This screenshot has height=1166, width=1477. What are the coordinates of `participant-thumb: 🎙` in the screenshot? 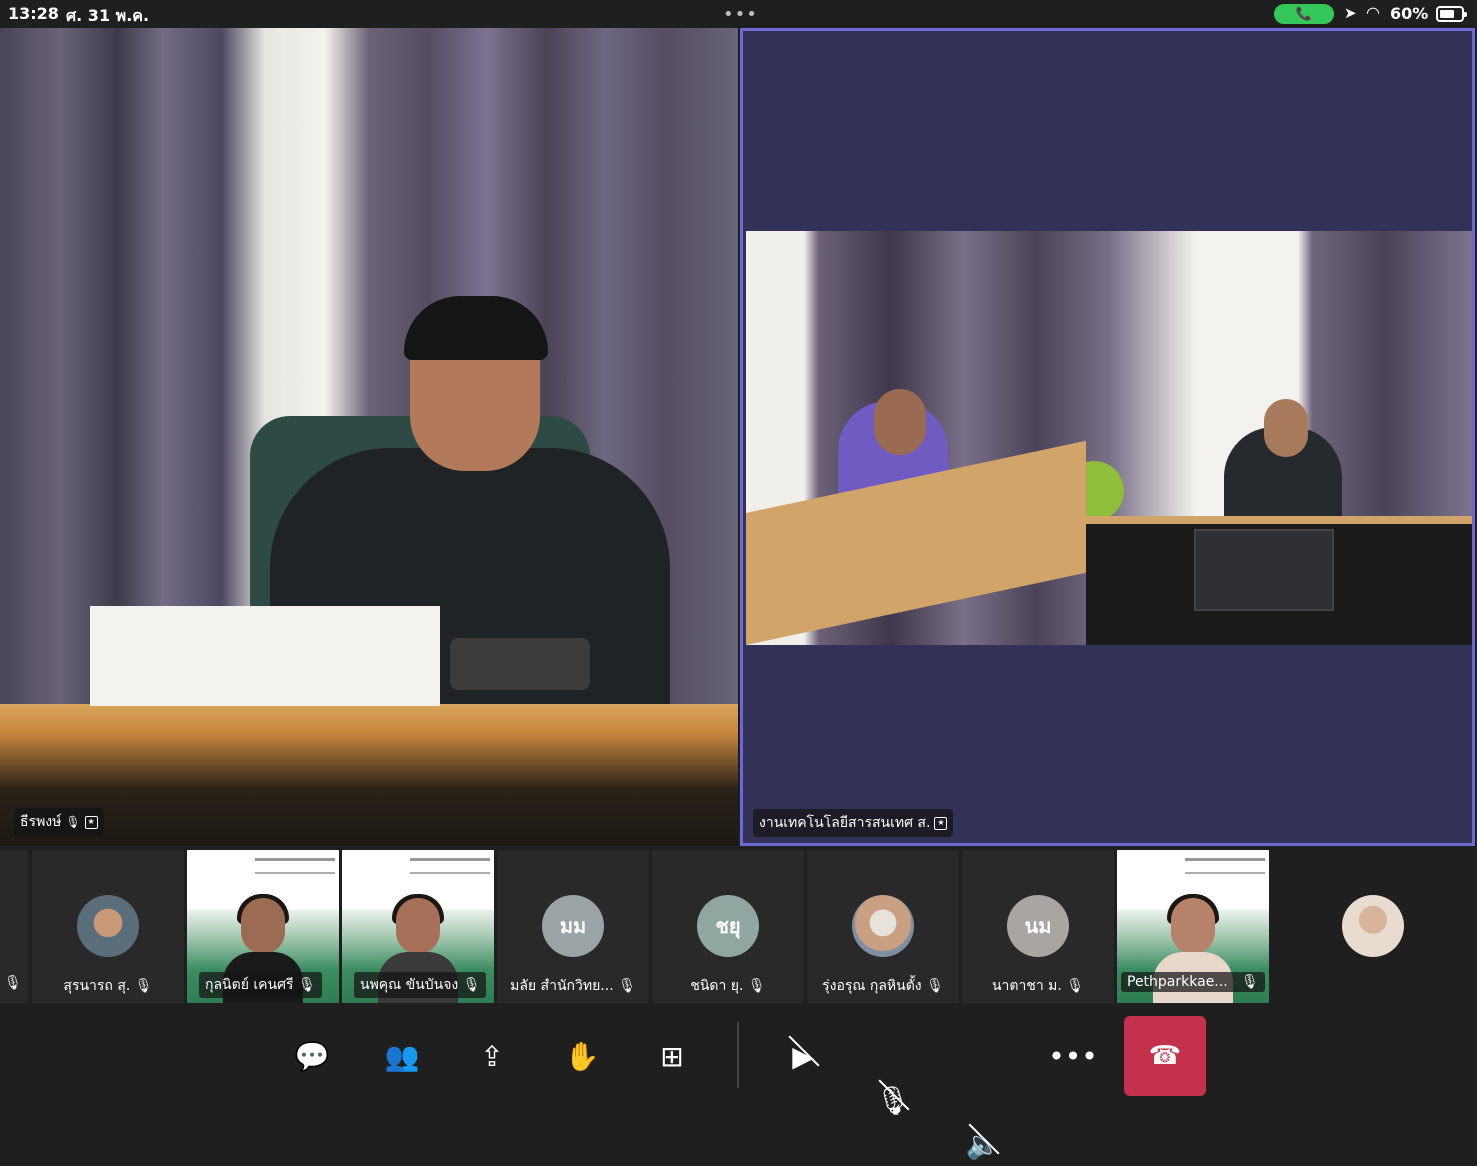 It's located at (14, 926).